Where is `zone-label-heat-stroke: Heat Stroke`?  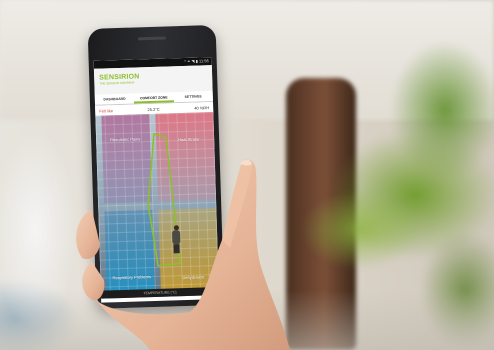
zone-label-heat-stroke: Heat Stroke is located at coordinates (189, 139).